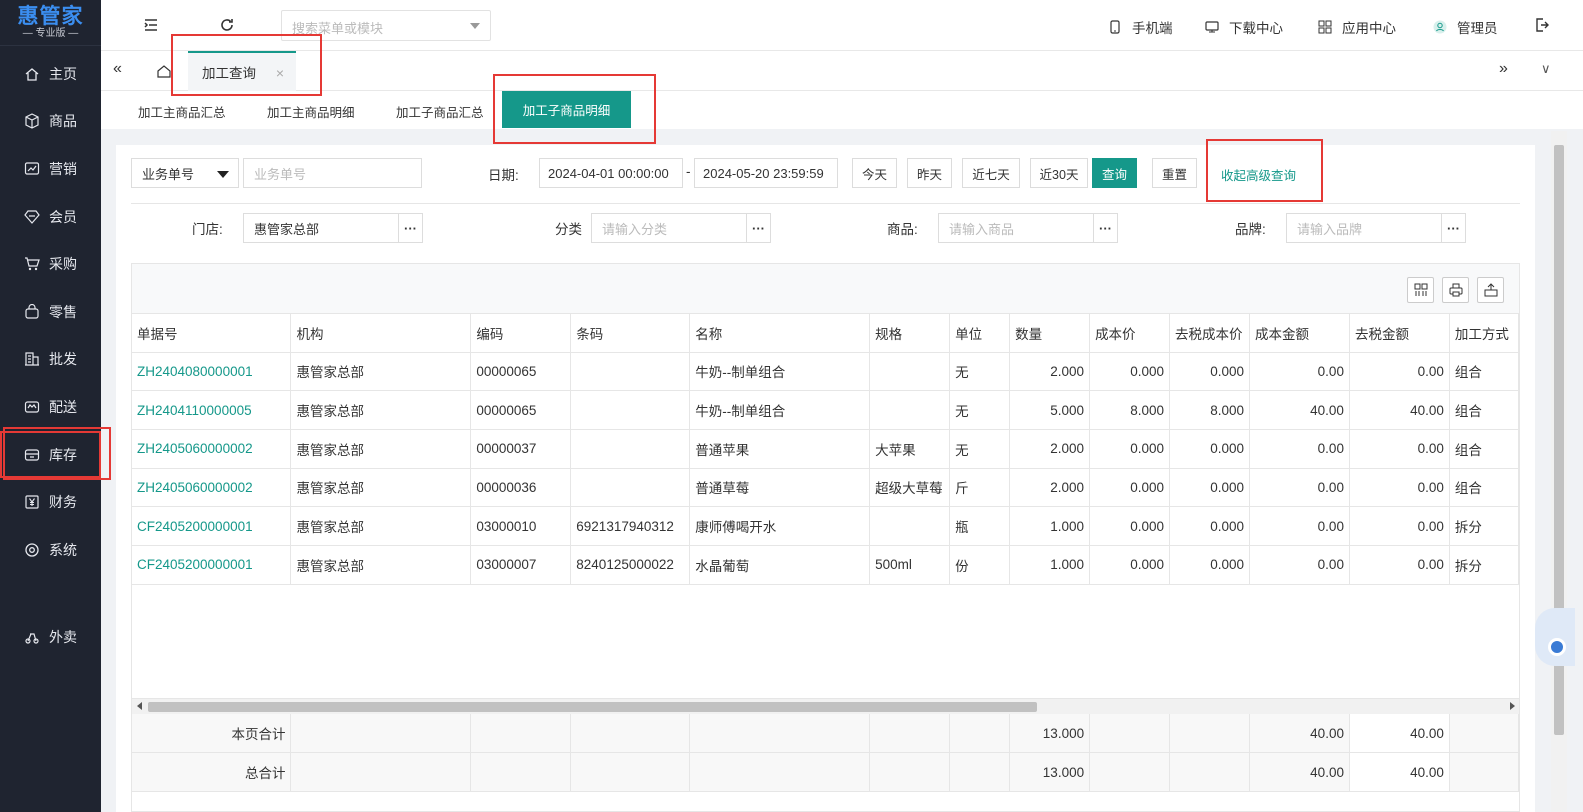 The height and width of the screenshot is (812, 1583). Describe the element at coordinates (766, 173) in the screenshot. I see `date-end-input: 2024-05-20 23:59:59` at that location.